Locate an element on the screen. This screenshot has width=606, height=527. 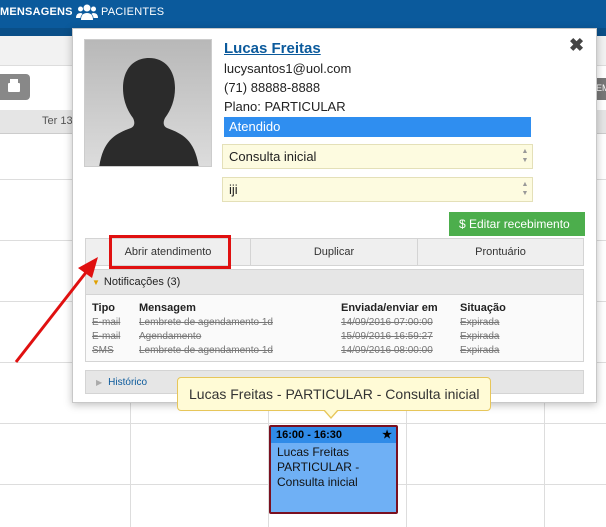
history-label: Histórico is located at coordinates (128, 382).